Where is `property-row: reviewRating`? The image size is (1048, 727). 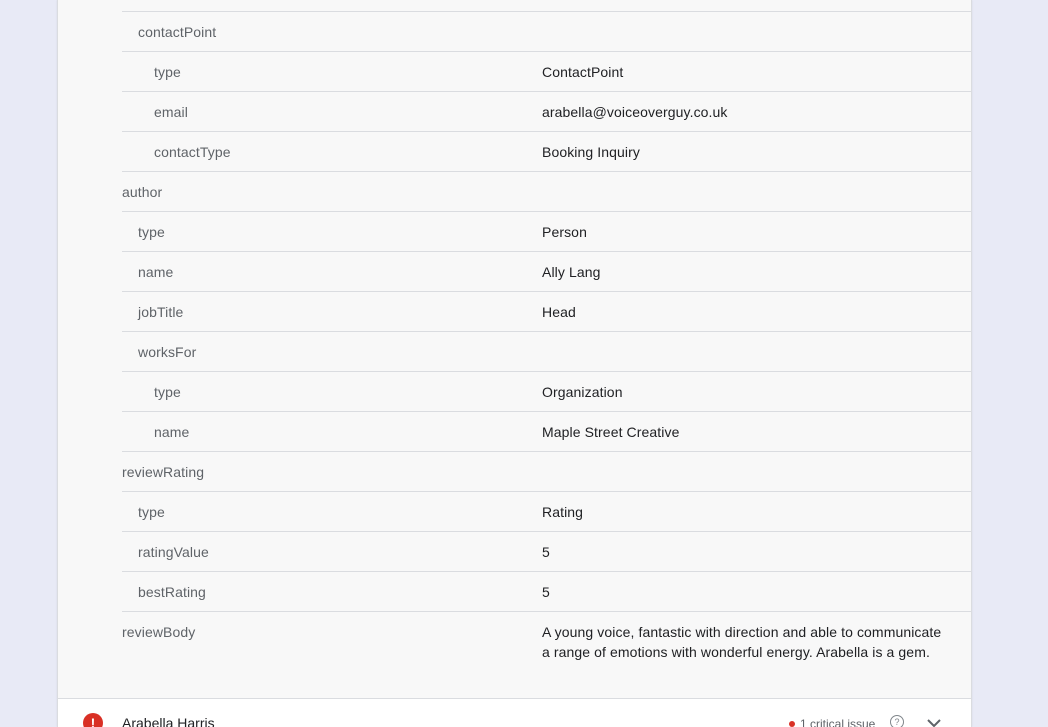 property-row: reviewRating is located at coordinates (546, 472).